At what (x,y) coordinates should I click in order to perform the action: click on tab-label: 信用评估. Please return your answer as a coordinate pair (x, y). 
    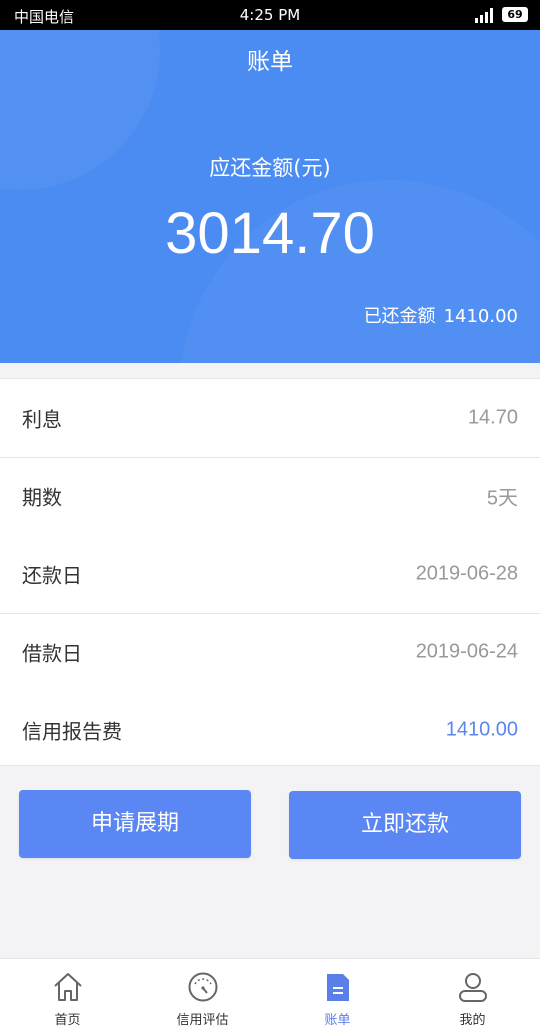
    Looking at the image, I should click on (202, 1020).